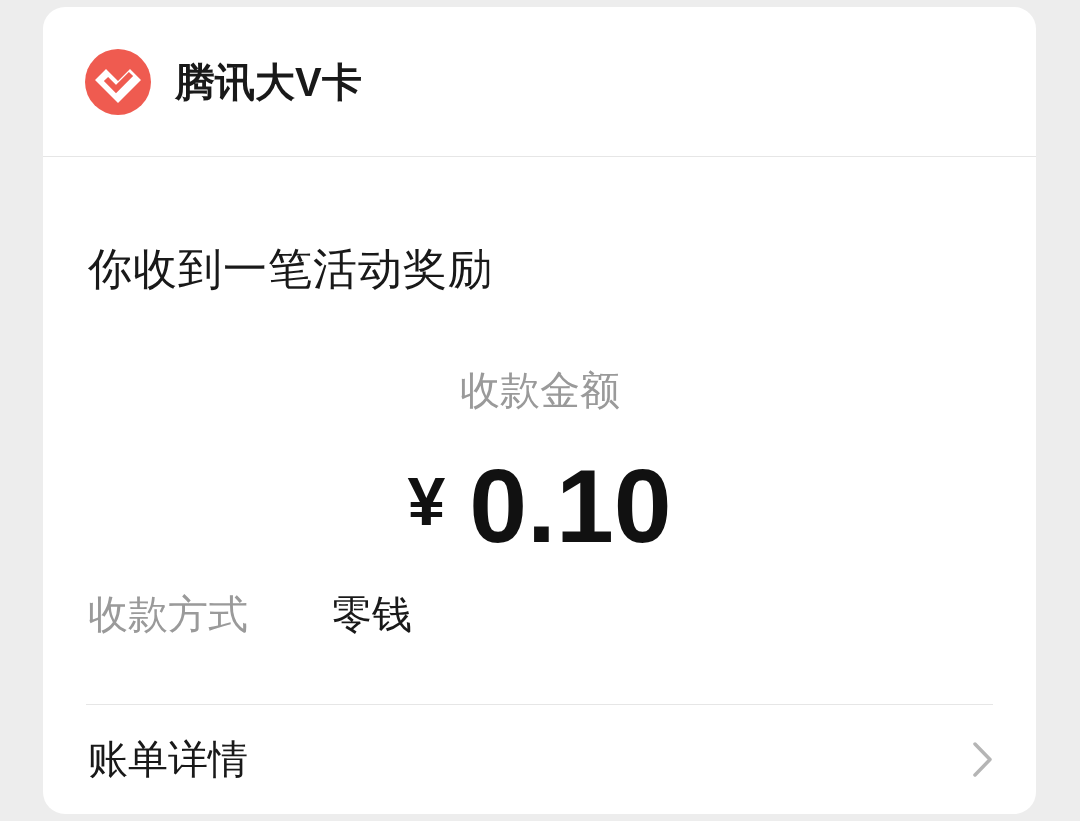 The image size is (1080, 821). Describe the element at coordinates (372, 614) in the screenshot. I see `detail-value: 零钱` at that location.